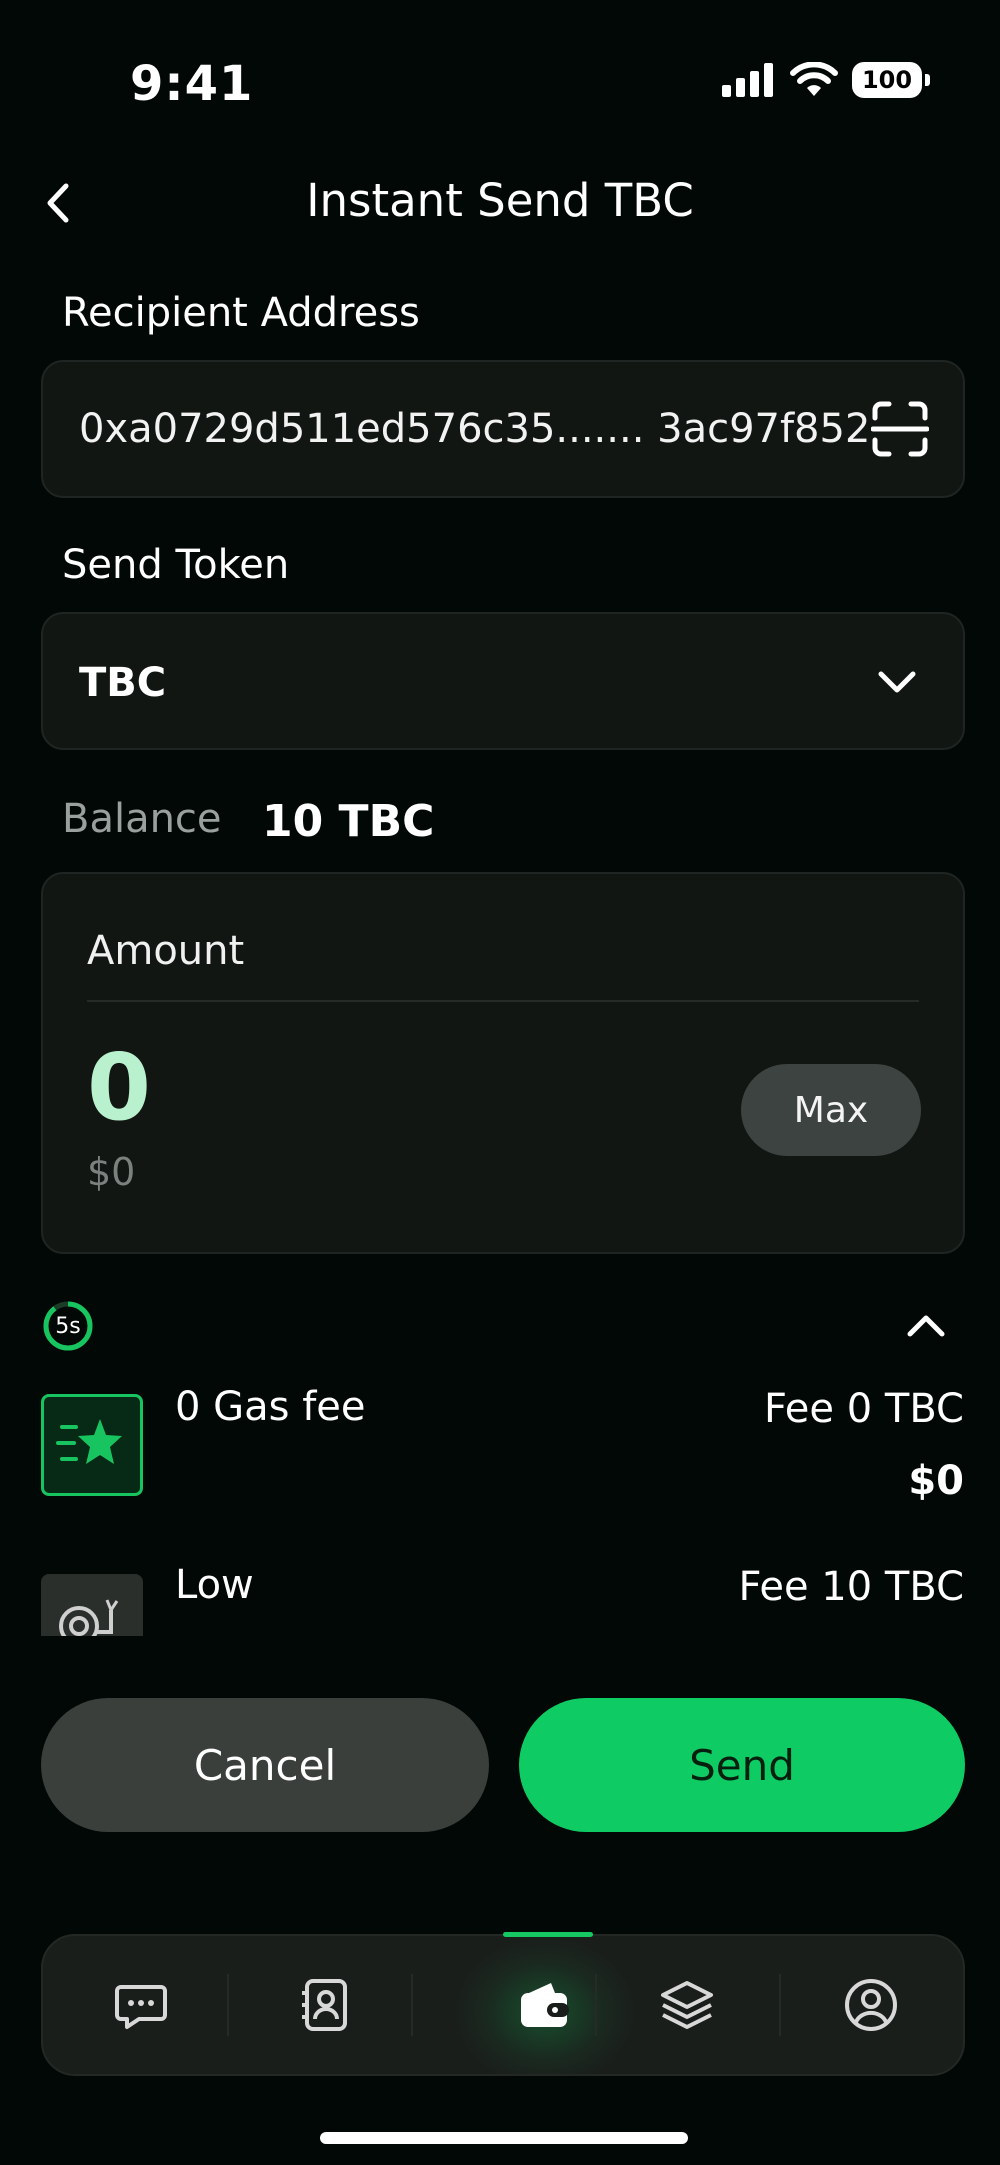 The height and width of the screenshot is (2165, 1000). Describe the element at coordinates (897, 682) in the screenshot. I see `chevron-down-icon` at that location.